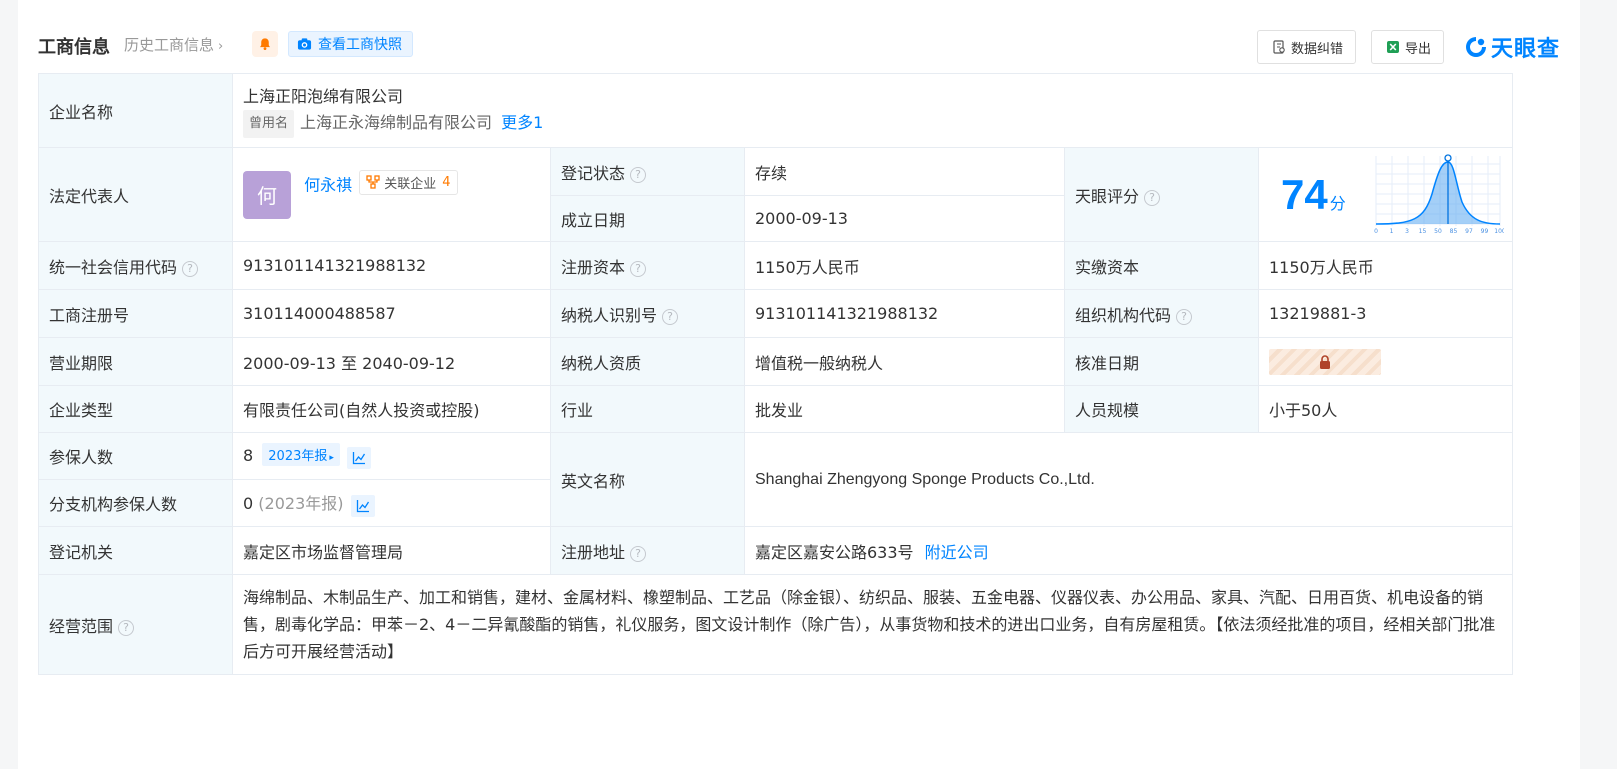  Describe the element at coordinates (1475, 47) in the screenshot. I see `logo-icon` at that location.